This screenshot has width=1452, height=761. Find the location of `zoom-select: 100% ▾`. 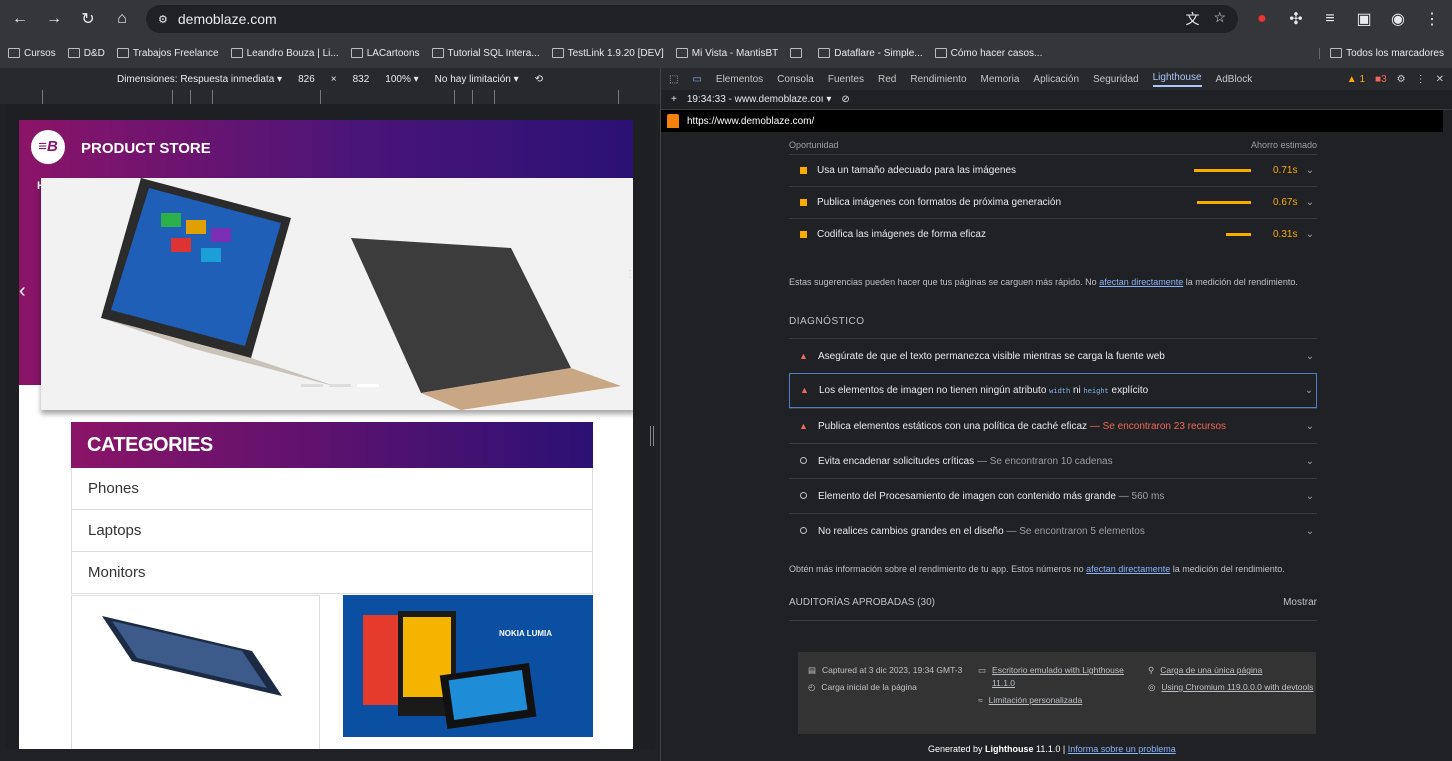

zoom-select: 100% ▾ is located at coordinates (401, 79).